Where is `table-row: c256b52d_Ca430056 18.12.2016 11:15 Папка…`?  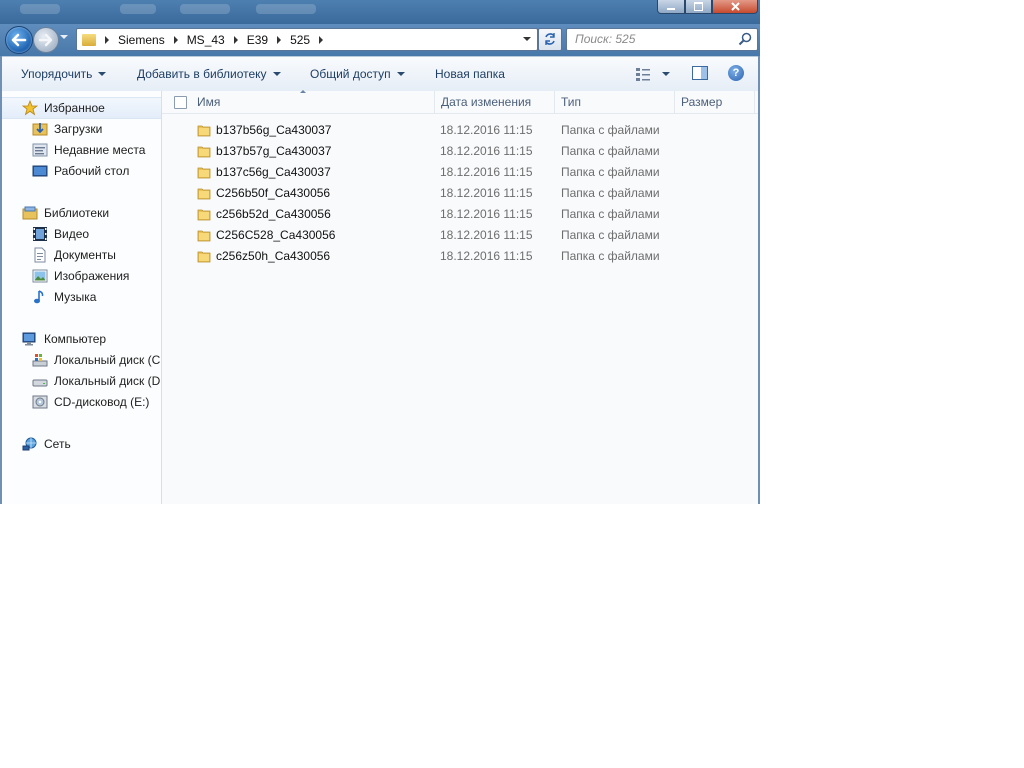
table-row: c256b52d_Ca430056 18.12.2016 11:15 Папка… is located at coordinates (460, 214).